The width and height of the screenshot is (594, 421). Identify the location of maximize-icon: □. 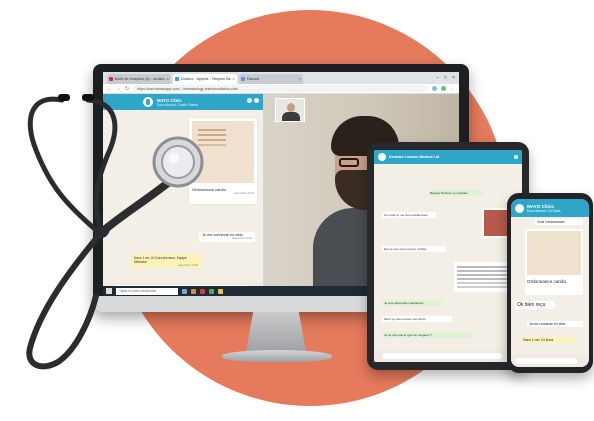
(445, 78).